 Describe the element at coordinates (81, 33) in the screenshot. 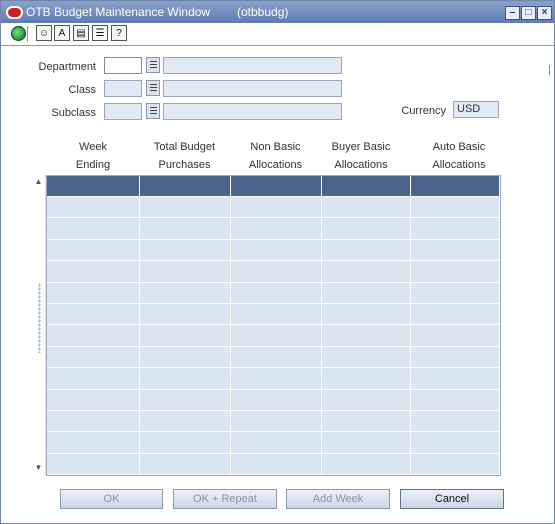

I see `document-icon: ▤` at that location.